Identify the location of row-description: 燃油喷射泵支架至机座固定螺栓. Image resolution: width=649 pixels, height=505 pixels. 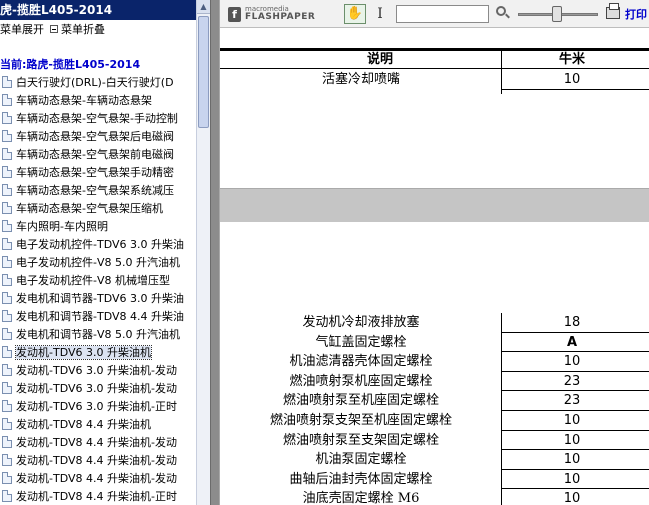
(360, 420).